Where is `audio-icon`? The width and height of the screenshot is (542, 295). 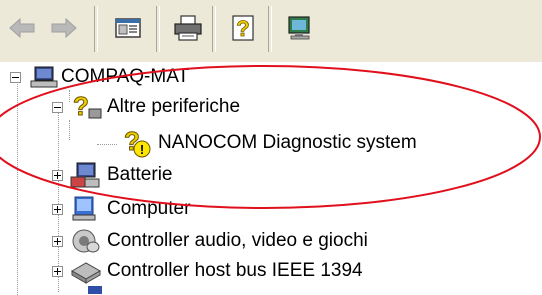
audio-icon is located at coordinates (86, 241).